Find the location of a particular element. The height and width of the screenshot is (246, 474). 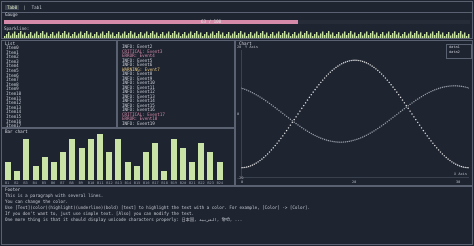

chart-xtick-left: 0 is located at coordinates (242, 182).